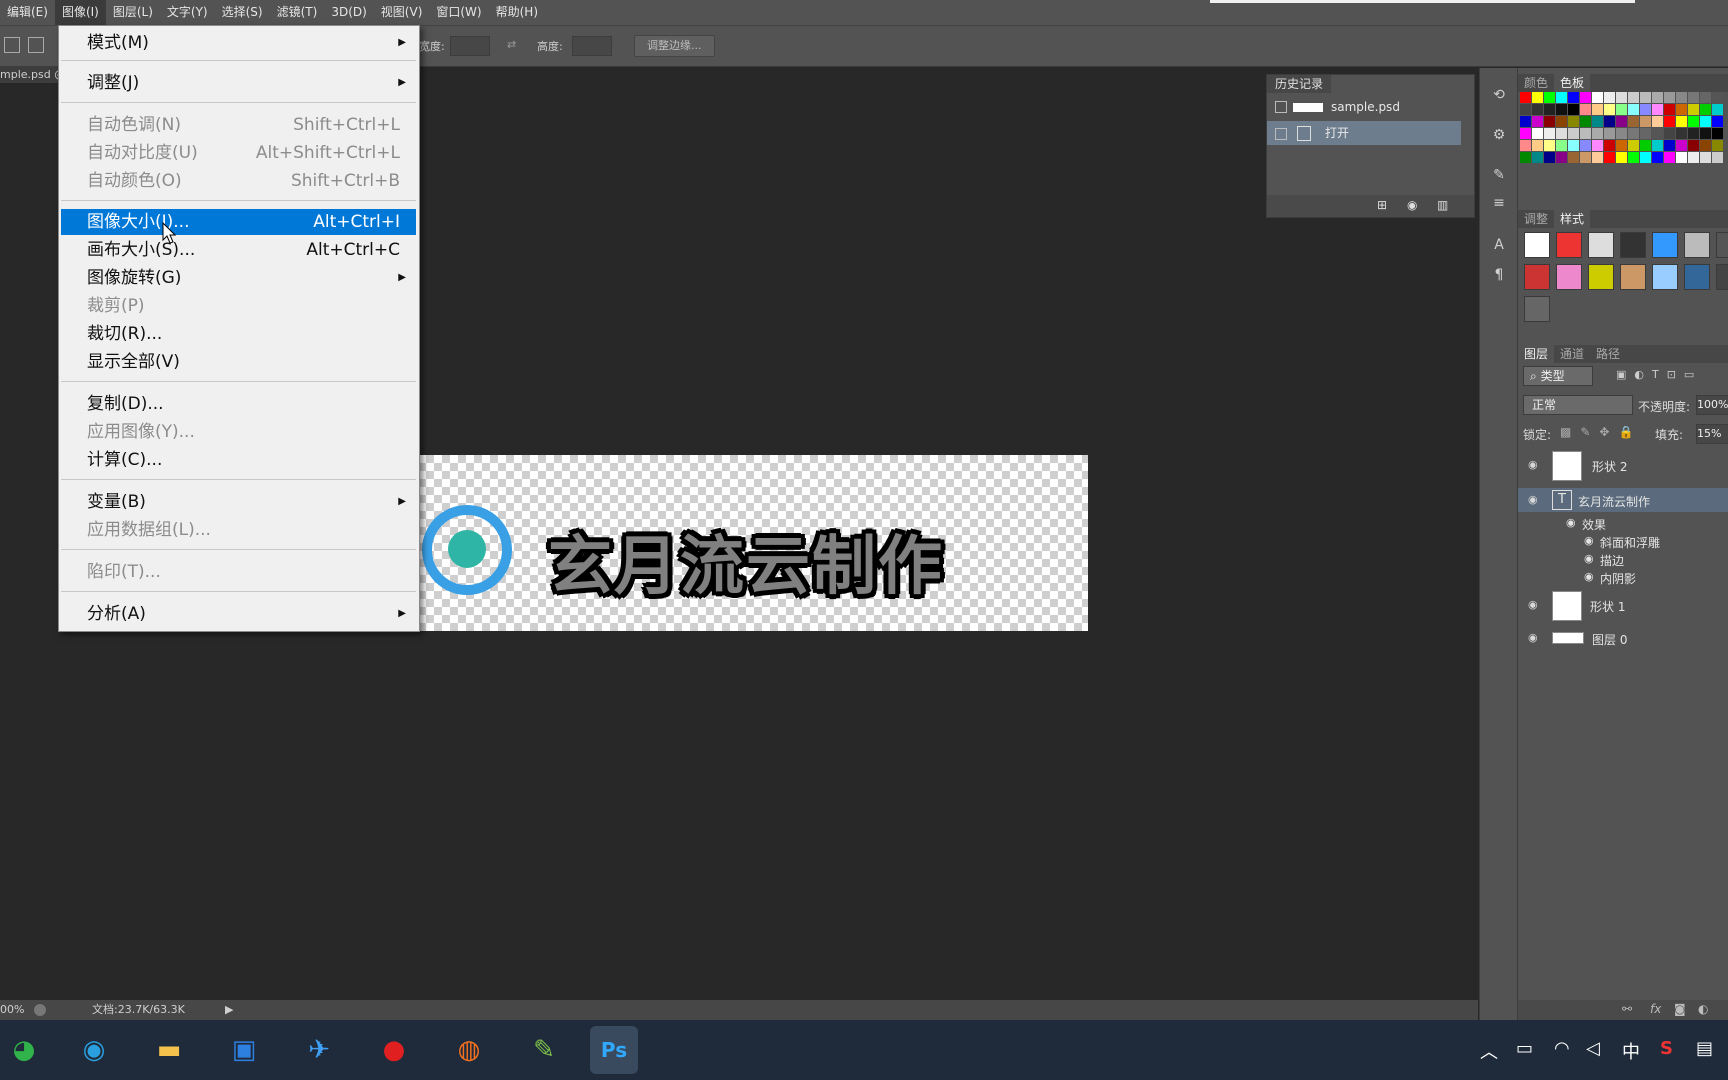 The width and height of the screenshot is (1728, 1080). What do you see at coordinates (1712, 405) in the screenshot?
I see `opacity-field: 100%` at bounding box center [1712, 405].